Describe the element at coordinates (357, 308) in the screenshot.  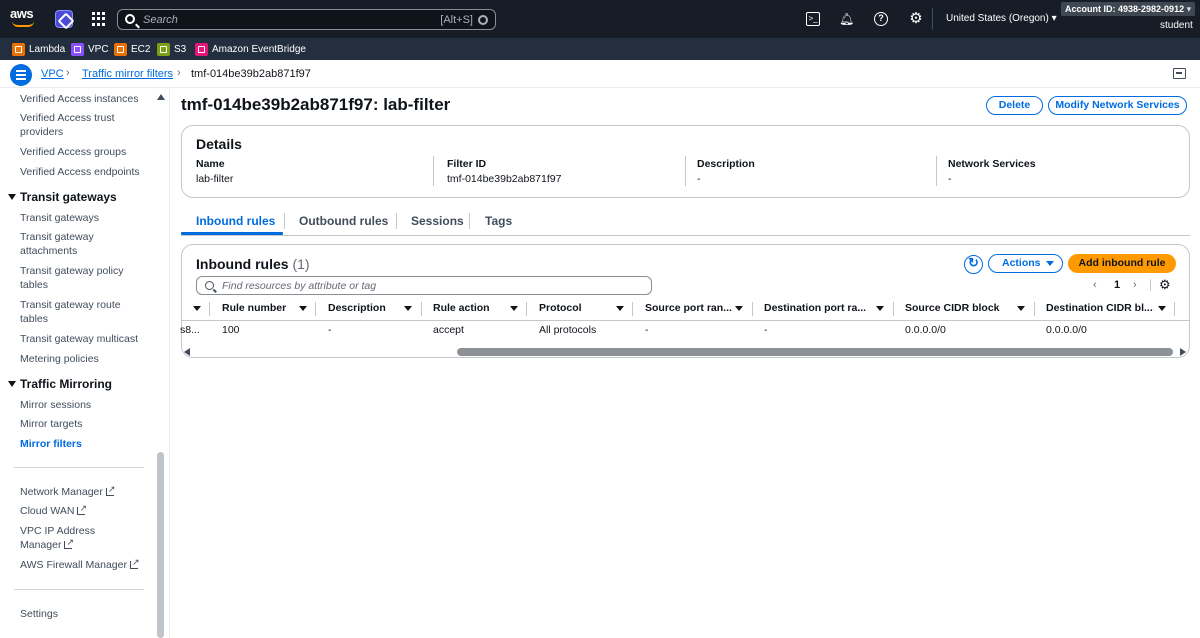
I see `column-header-description: Description` at that location.